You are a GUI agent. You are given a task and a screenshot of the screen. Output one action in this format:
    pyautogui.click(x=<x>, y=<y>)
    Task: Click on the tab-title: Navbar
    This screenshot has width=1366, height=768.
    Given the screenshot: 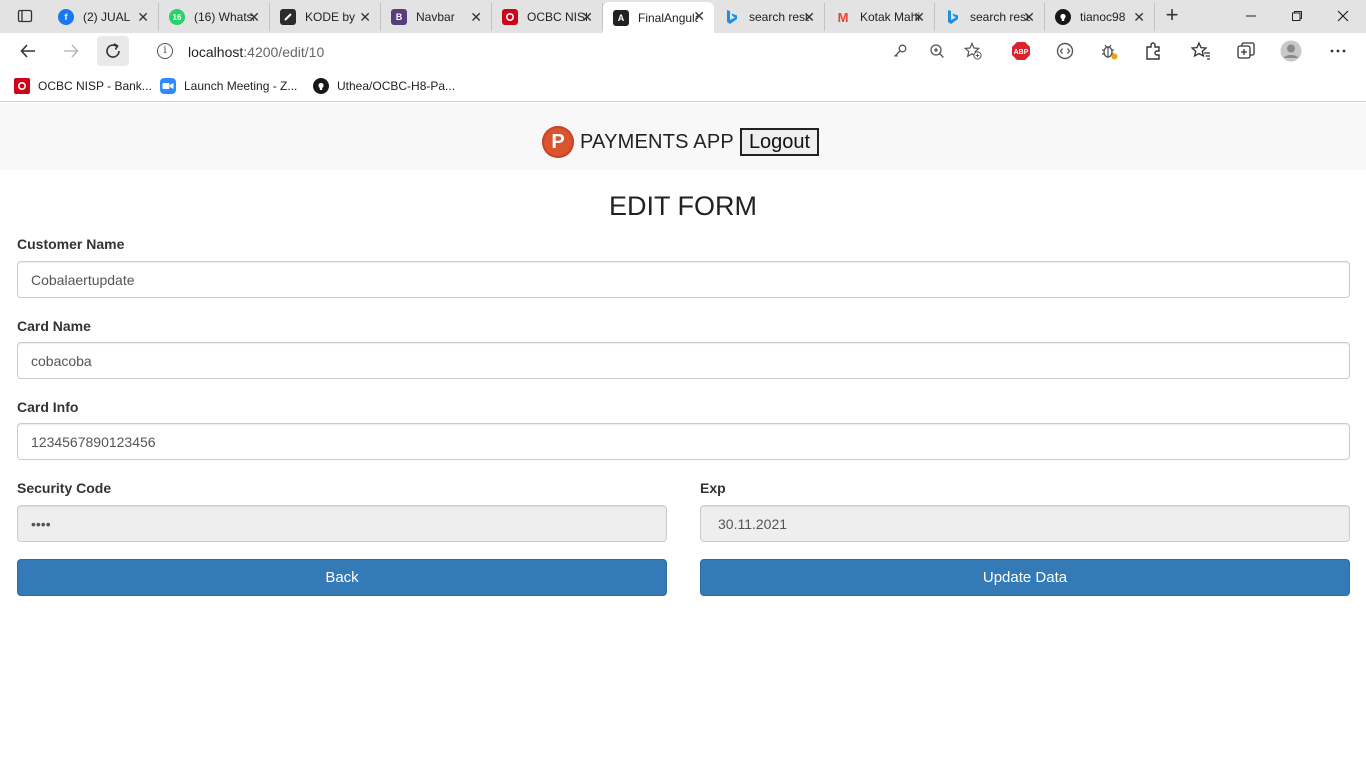 What is the action you would take?
    pyautogui.click(x=435, y=17)
    